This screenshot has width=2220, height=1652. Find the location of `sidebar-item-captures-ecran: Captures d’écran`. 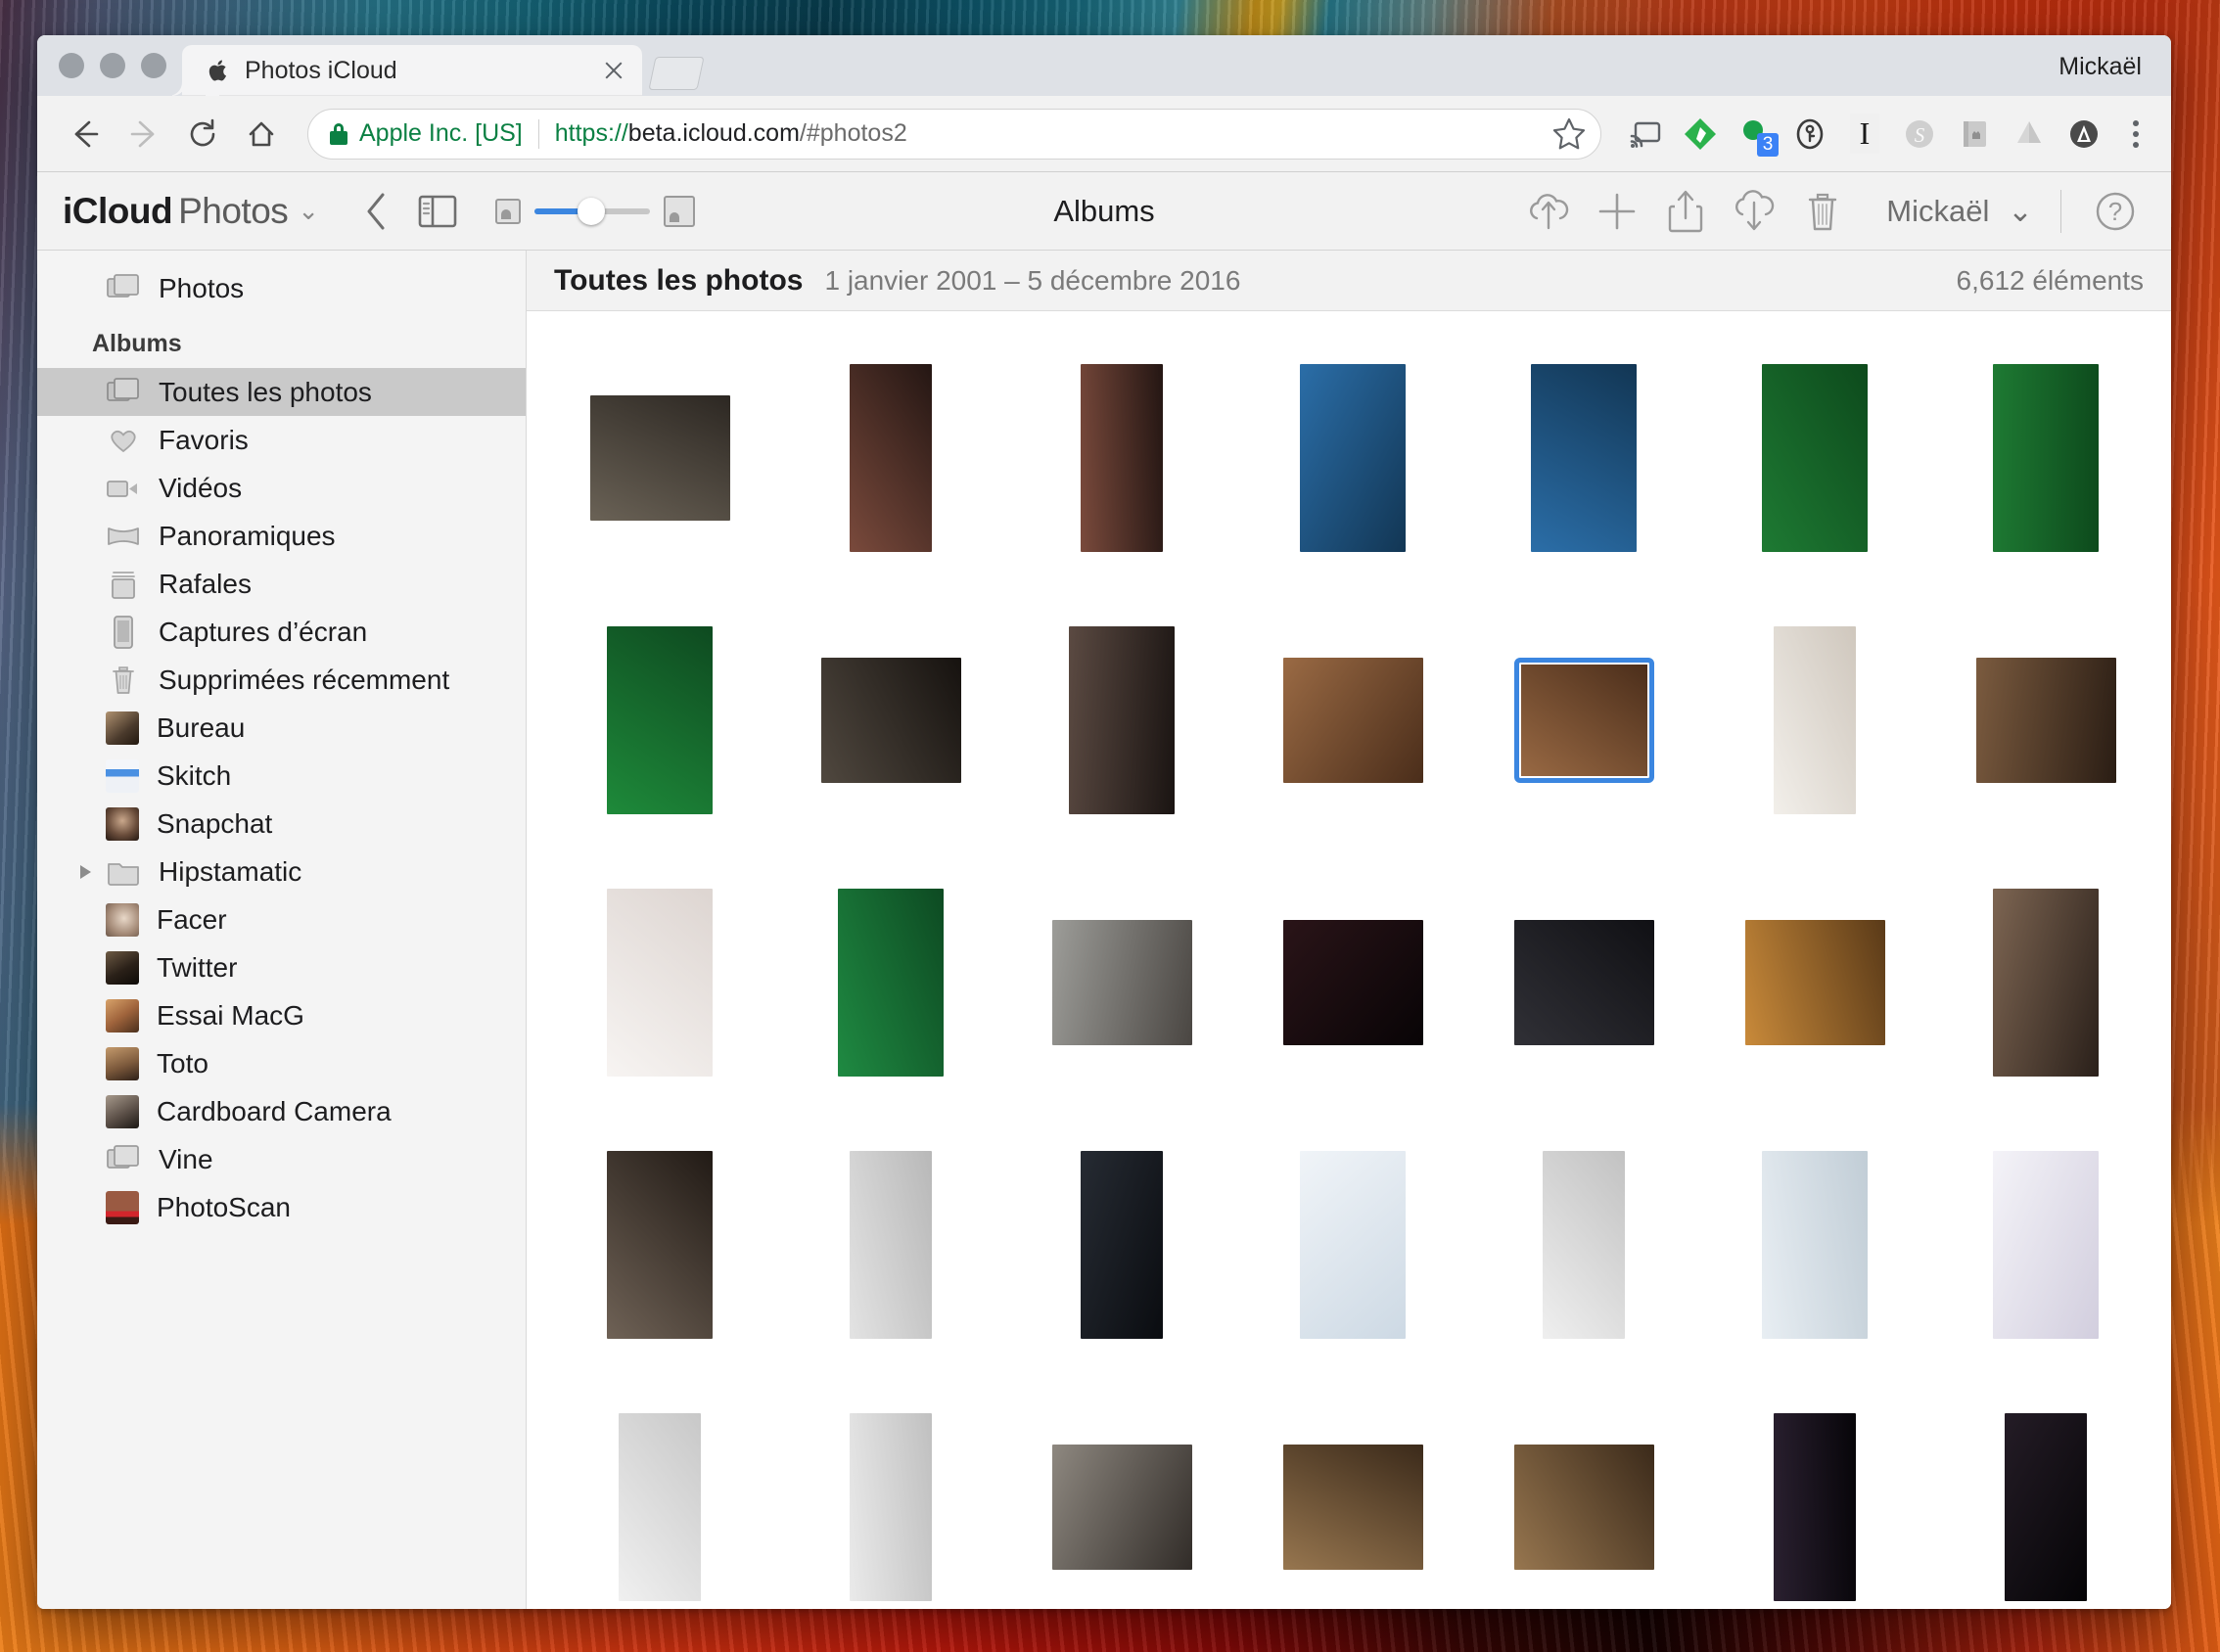

sidebar-item-captures-ecran: Captures d’écran is located at coordinates (281, 632).